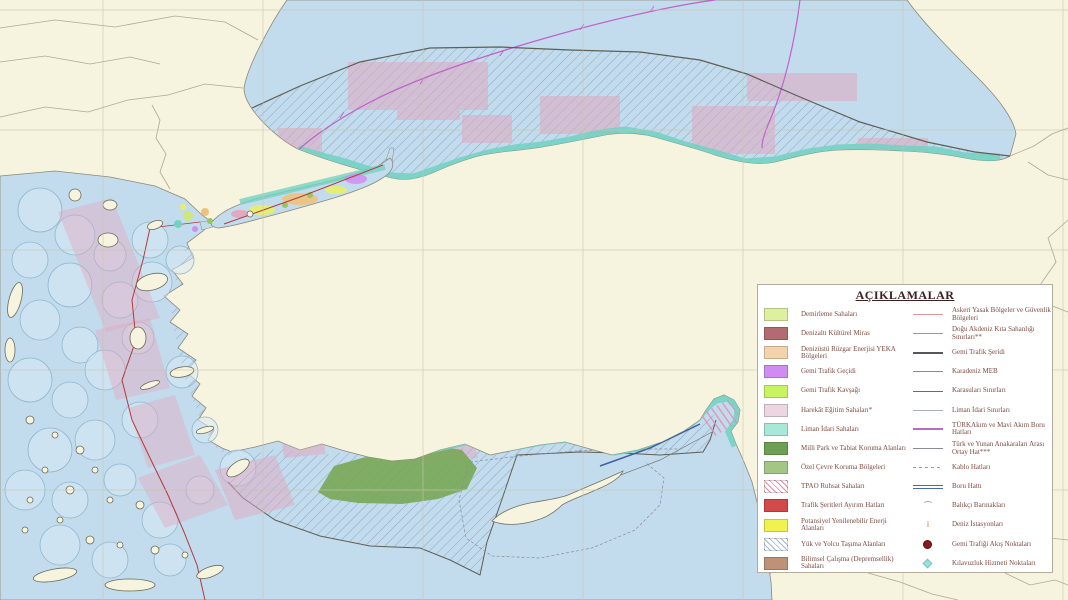 This screenshot has width=1068, height=600. What do you see at coordinates (971, 467) in the screenshot?
I see `legend-item-label: Kablo Hatları` at bounding box center [971, 467].